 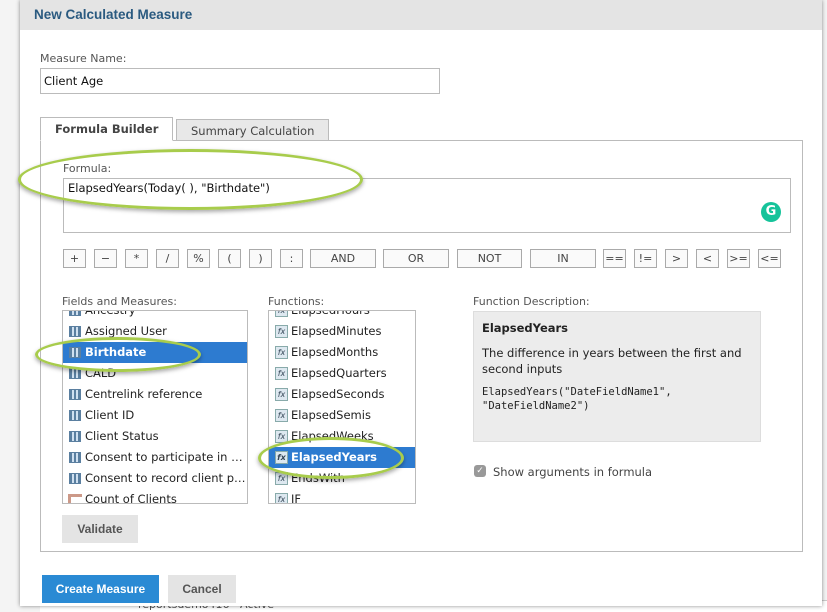 What do you see at coordinates (155, 373) in the screenshot?
I see `list-item: CALD` at bounding box center [155, 373].